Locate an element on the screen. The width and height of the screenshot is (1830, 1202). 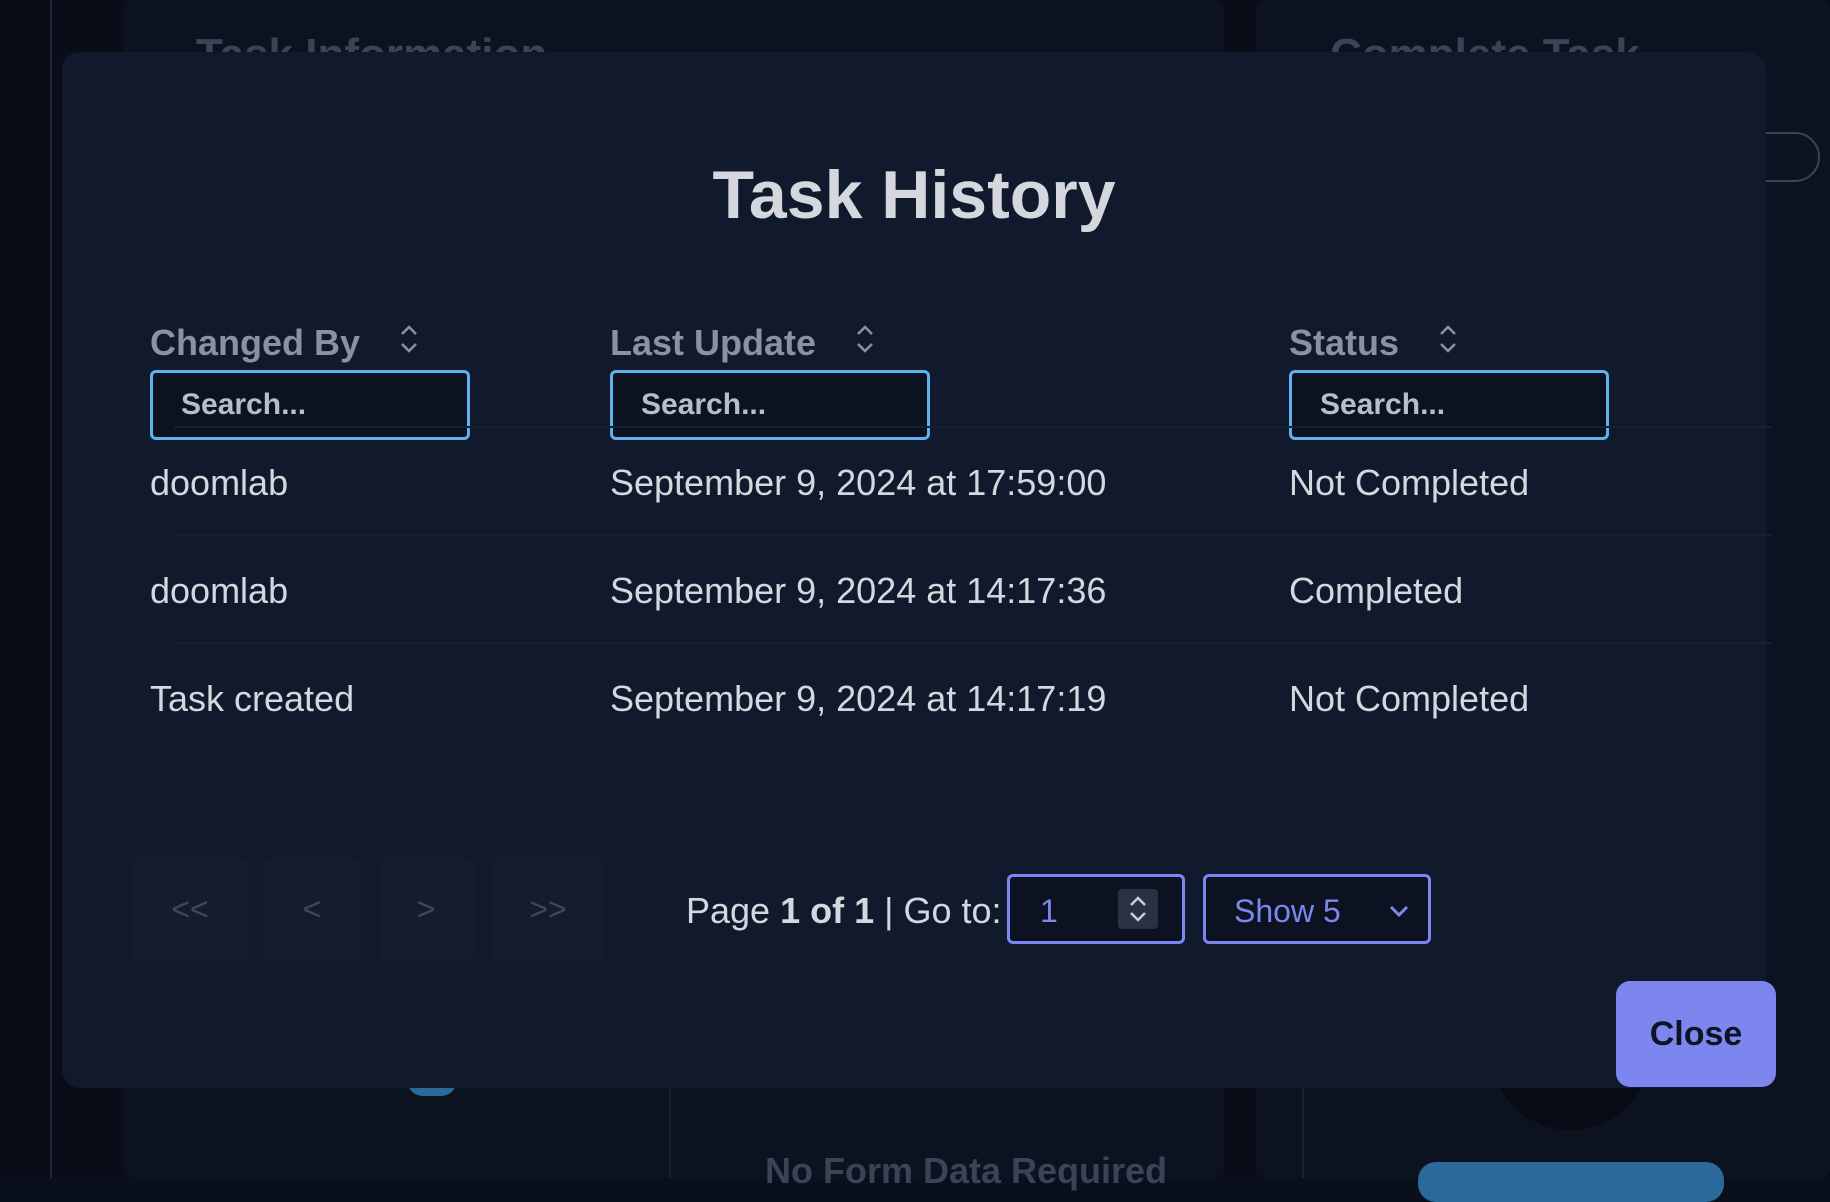
cell-last-update: September 9, 2024 at 17:59:00 is located at coordinates (858, 482).